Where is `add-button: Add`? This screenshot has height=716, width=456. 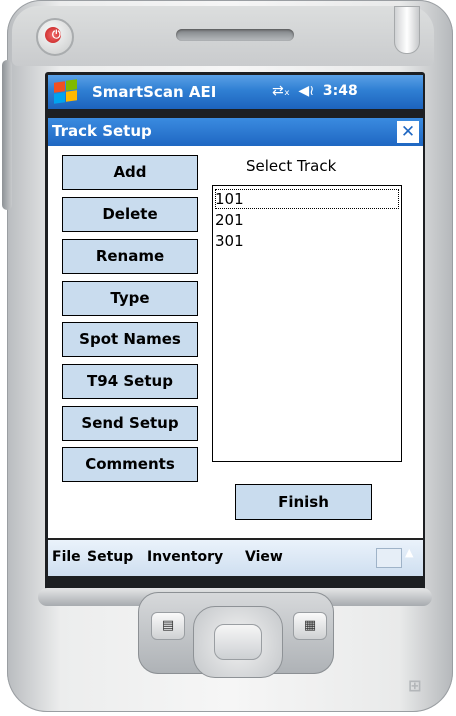 add-button: Add is located at coordinates (130, 172).